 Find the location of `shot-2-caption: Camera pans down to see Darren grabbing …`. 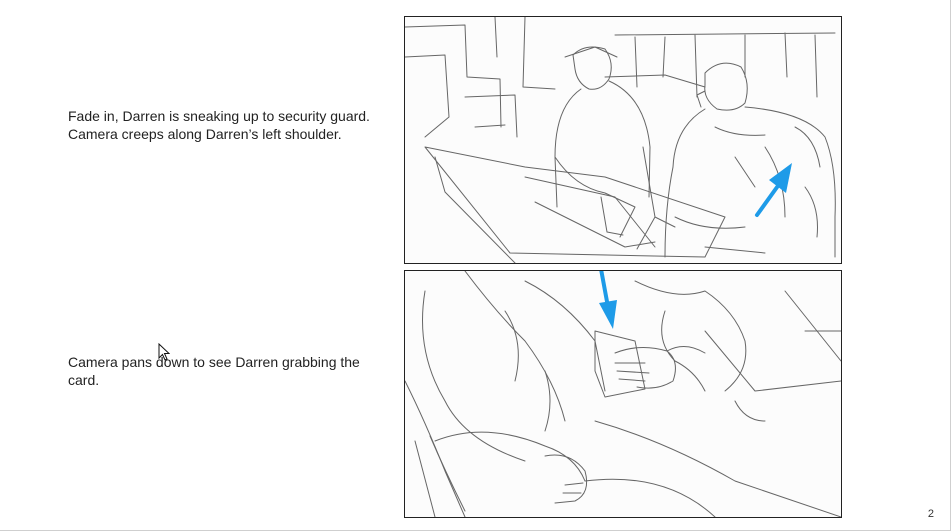

shot-2-caption: Camera pans down to see Darren grabbing … is located at coordinates (214, 371).